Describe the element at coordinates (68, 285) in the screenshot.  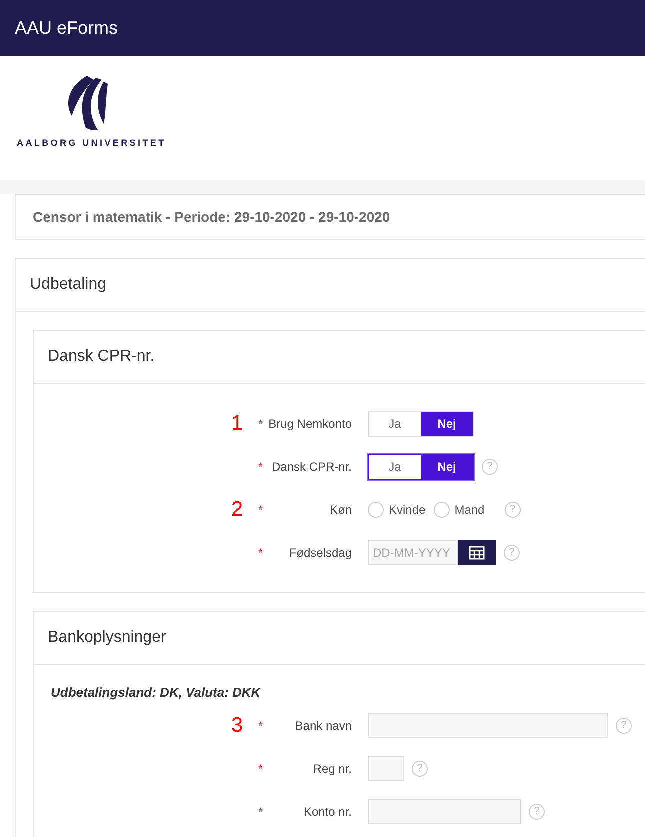
I see `section-title: Udbetaling` at that location.